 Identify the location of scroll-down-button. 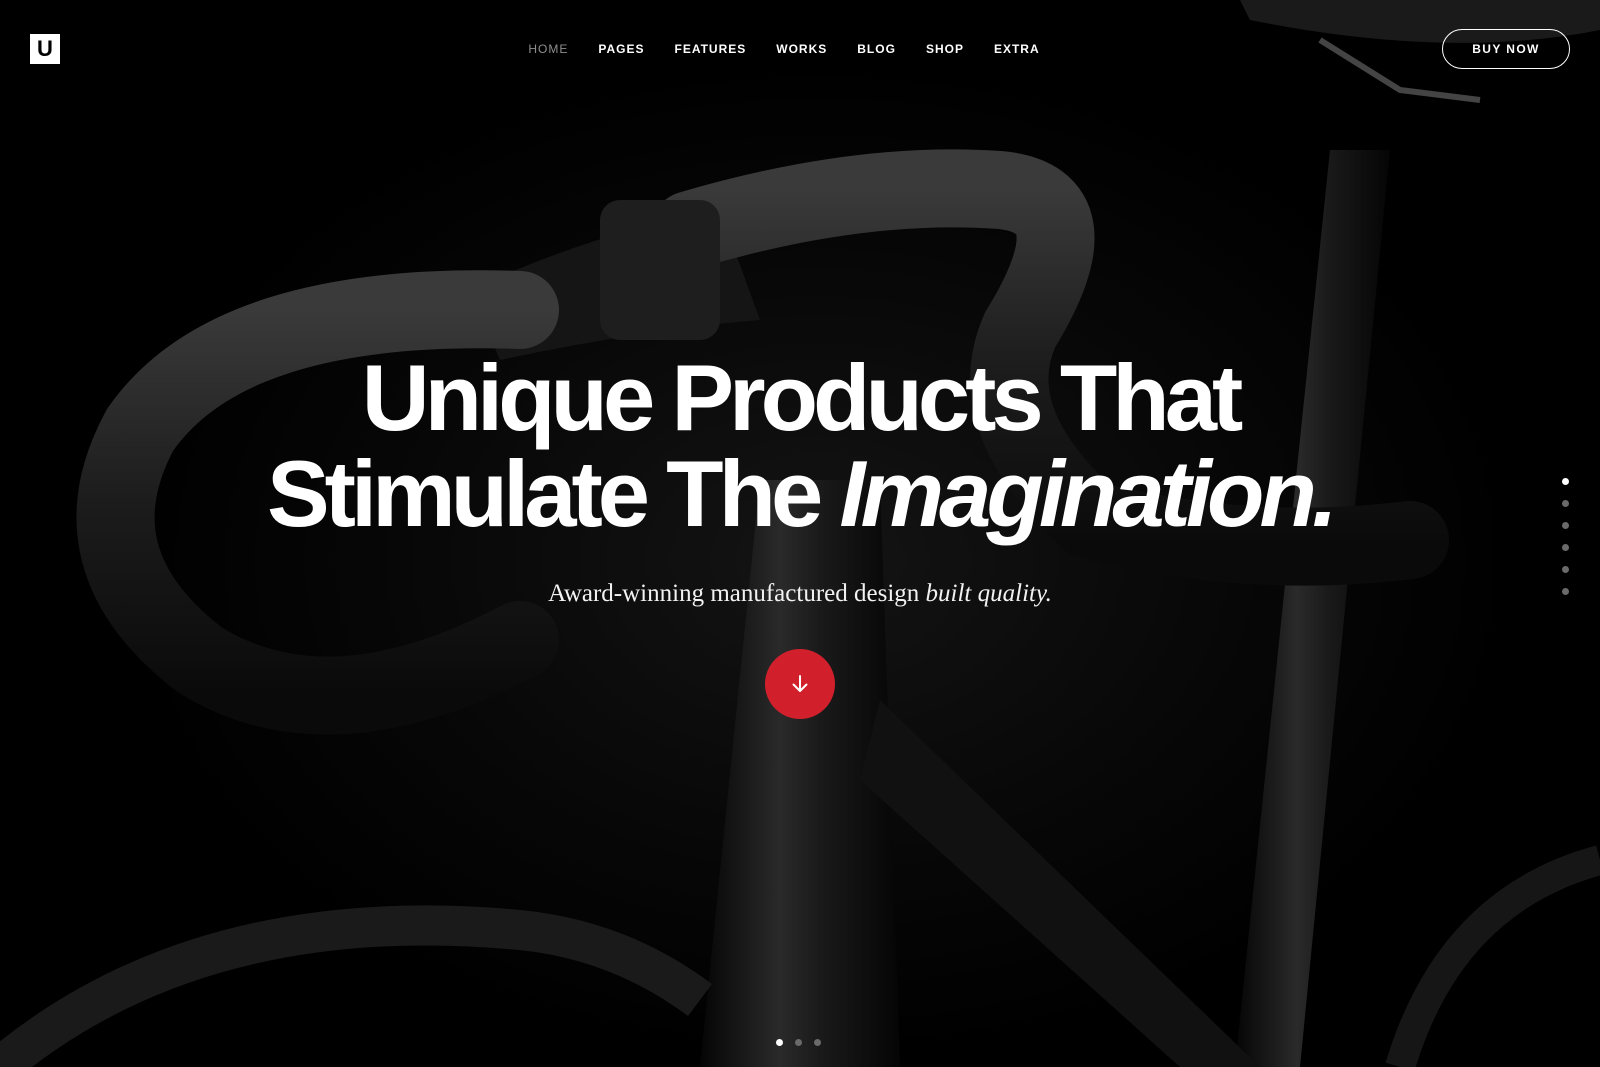
(800, 684).